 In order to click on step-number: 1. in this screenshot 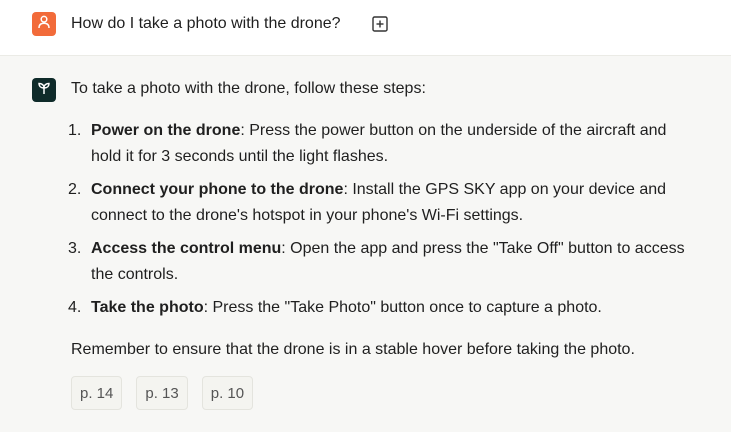, I will do `click(75, 130)`.